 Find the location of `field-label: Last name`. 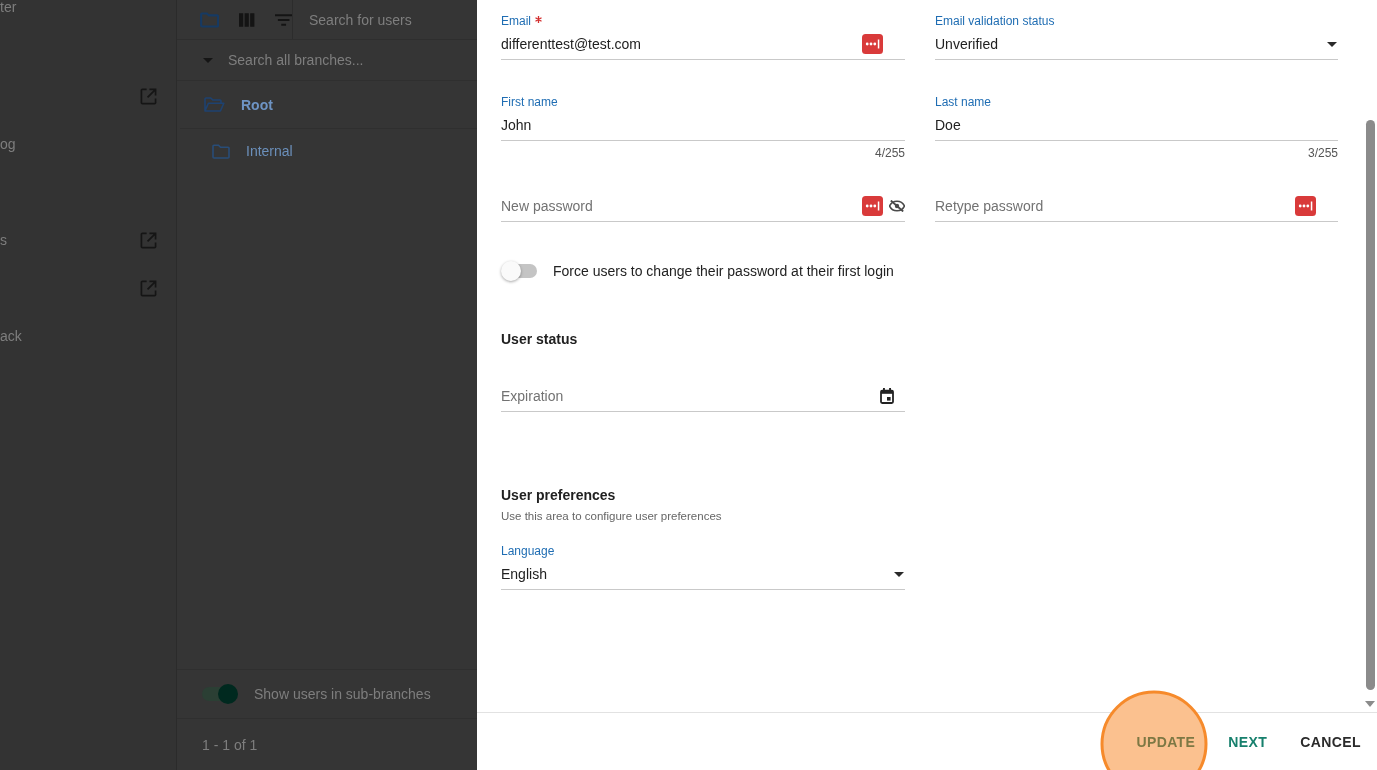

field-label: Last name is located at coordinates (963, 102).